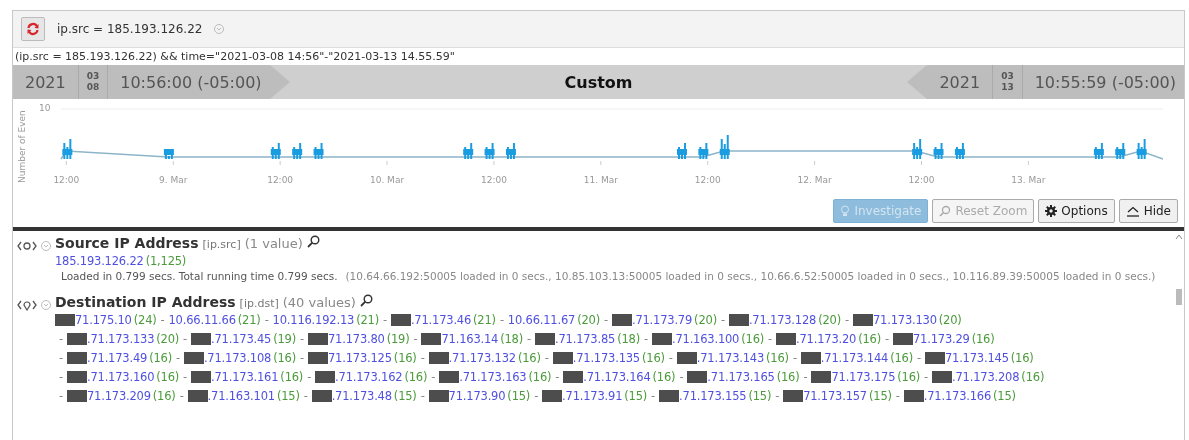 The width and height of the screenshot is (1189, 440). I want to click on field-name: [ip.src], so click(221, 244).